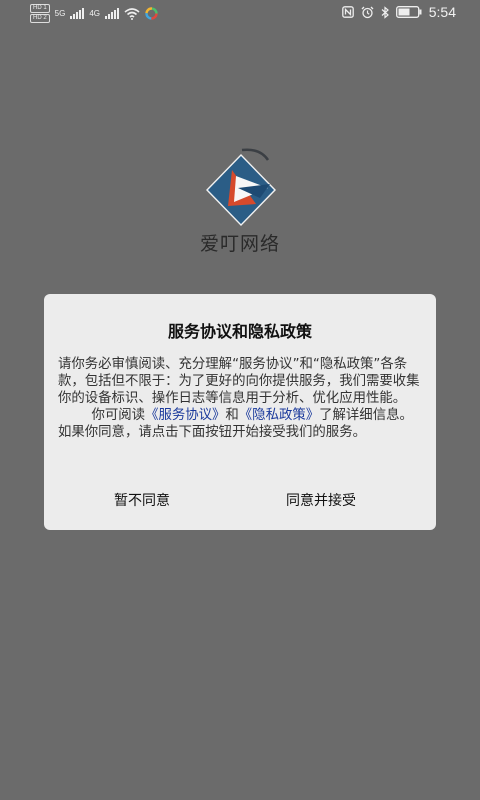  What do you see at coordinates (60, 13) in the screenshot?
I see `network-type-5g: 5G` at bounding box center [60, 13].